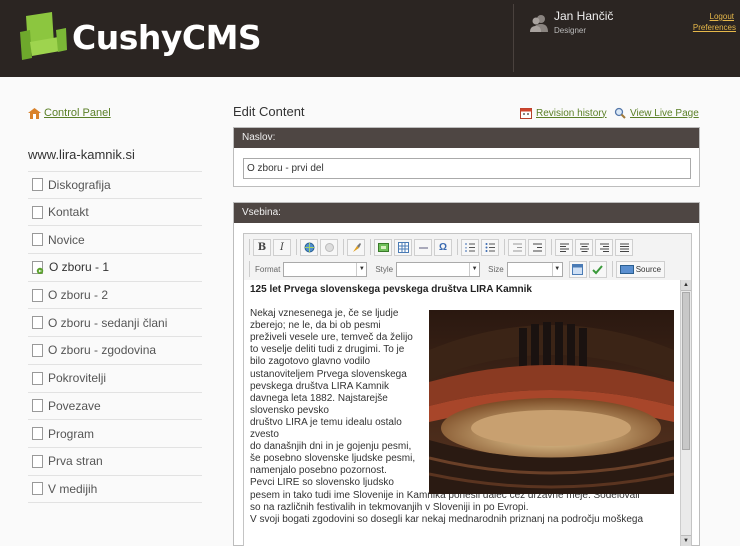 The width and height of the screenshot is (740, 546). What do you see at coordinates (539, 23) in the screenshot?
I see `user-icon` at bounding box center [539, 23].